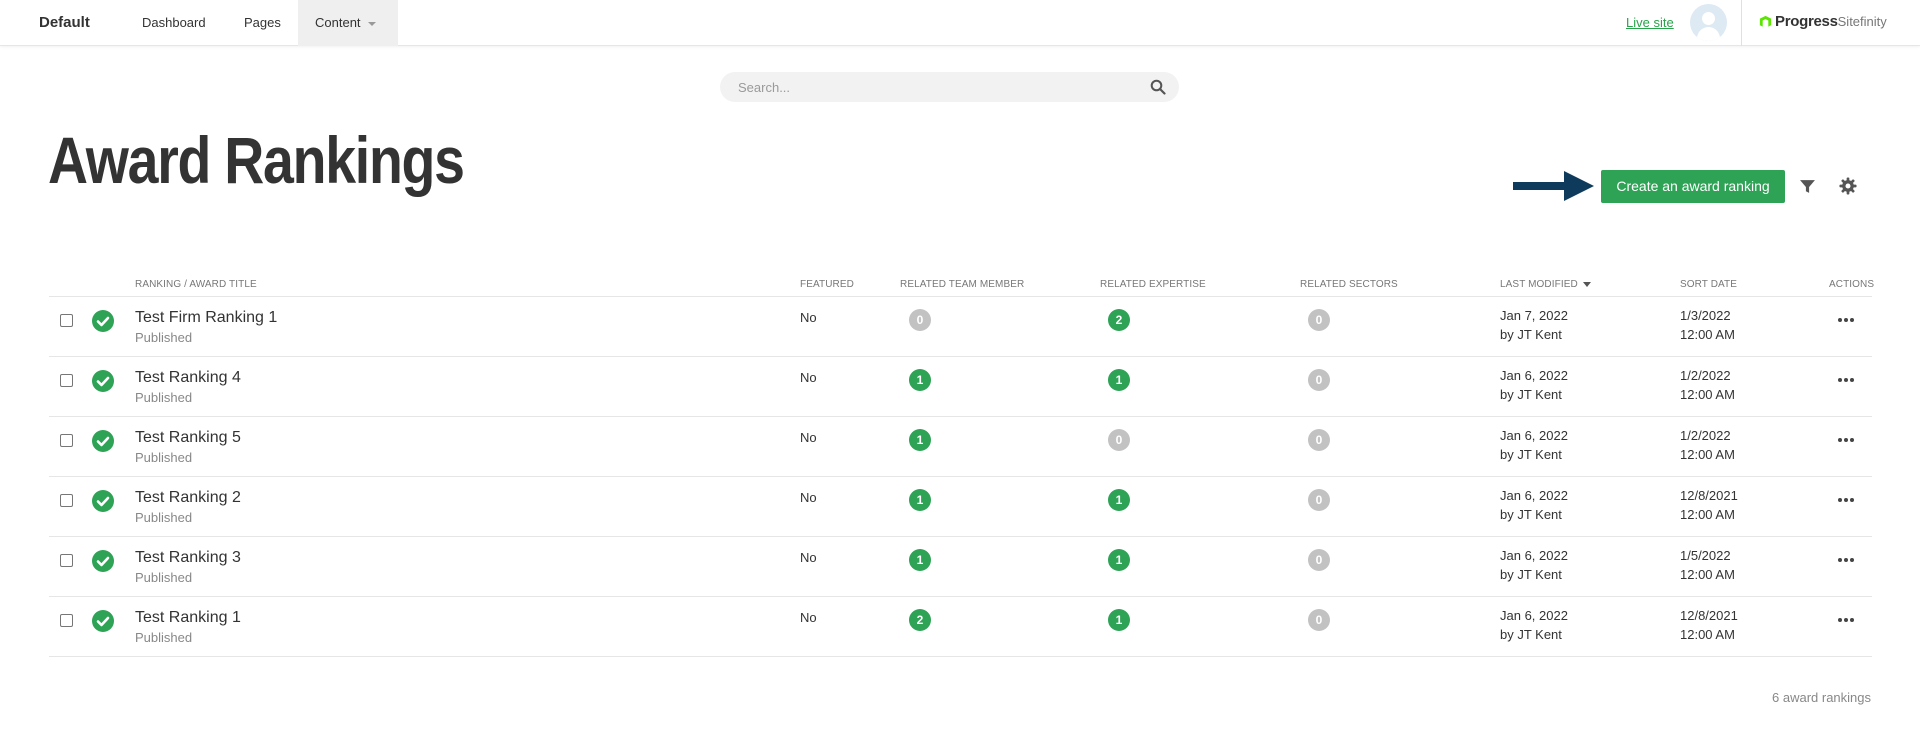 This screenshot has height=731, width=1920. Describe the element at coordinates (1807, 186) in the screenshot. I see `filter-icon` at that location.